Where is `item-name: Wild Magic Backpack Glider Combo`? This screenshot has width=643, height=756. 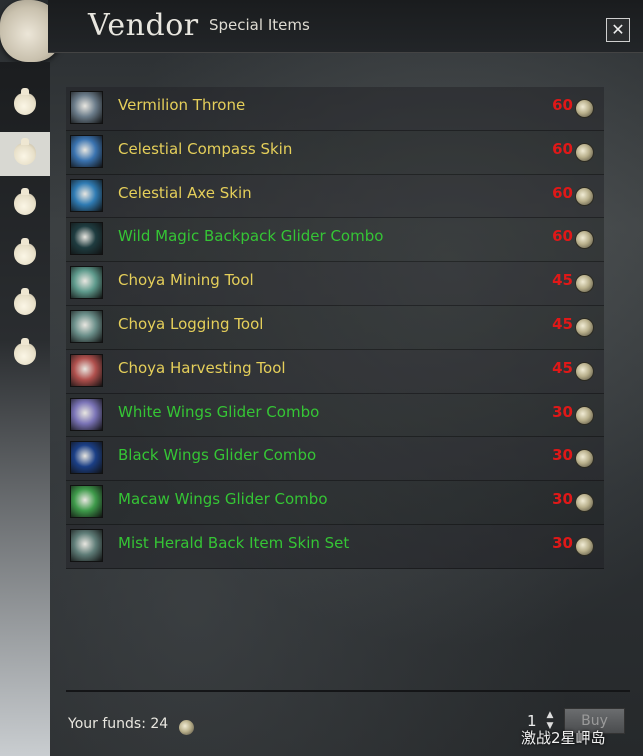
item-name: Wild Magic Backpack Glider Combo is located at coordinates (251, 236).